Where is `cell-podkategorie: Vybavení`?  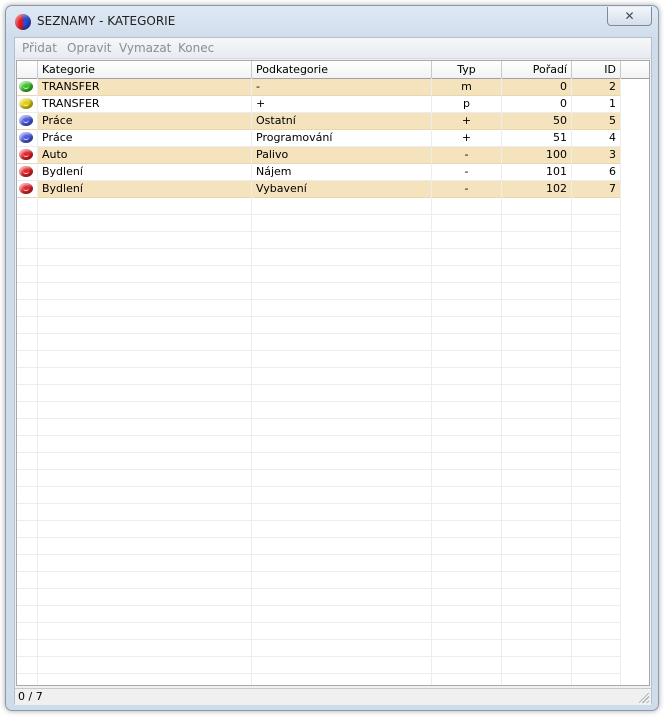
cell-podkategorie: Vybavení is located at coordinates (342, 189).